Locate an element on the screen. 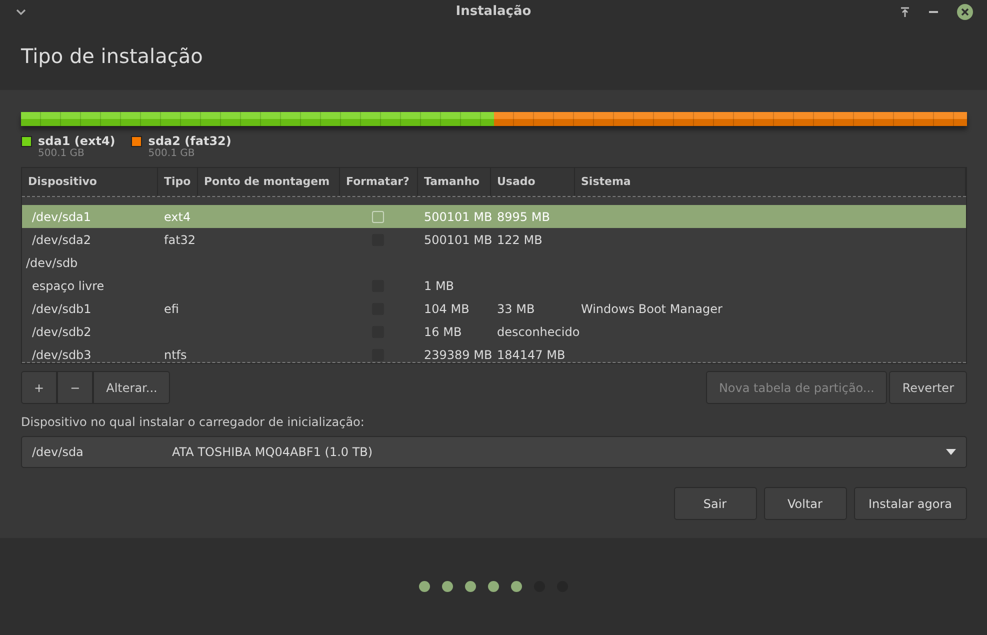 Image resolution: width=987 pixels, height=635 pixels. table-cell: 1 MB is located at coordinates (439, 285).